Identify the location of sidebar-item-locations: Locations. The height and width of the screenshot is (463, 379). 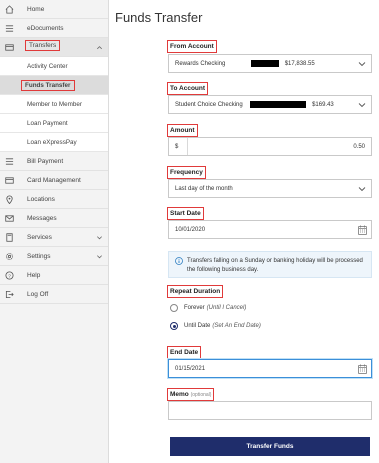
(54, 199).